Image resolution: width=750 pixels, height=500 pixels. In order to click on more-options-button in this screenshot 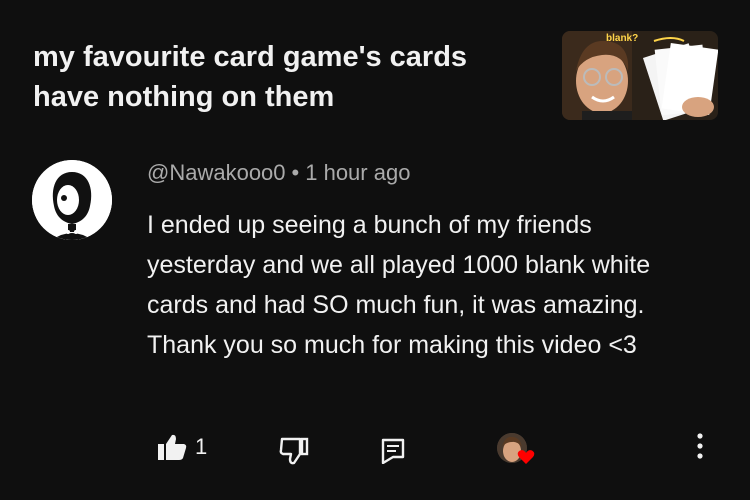, I will do `click(700, 446)`.